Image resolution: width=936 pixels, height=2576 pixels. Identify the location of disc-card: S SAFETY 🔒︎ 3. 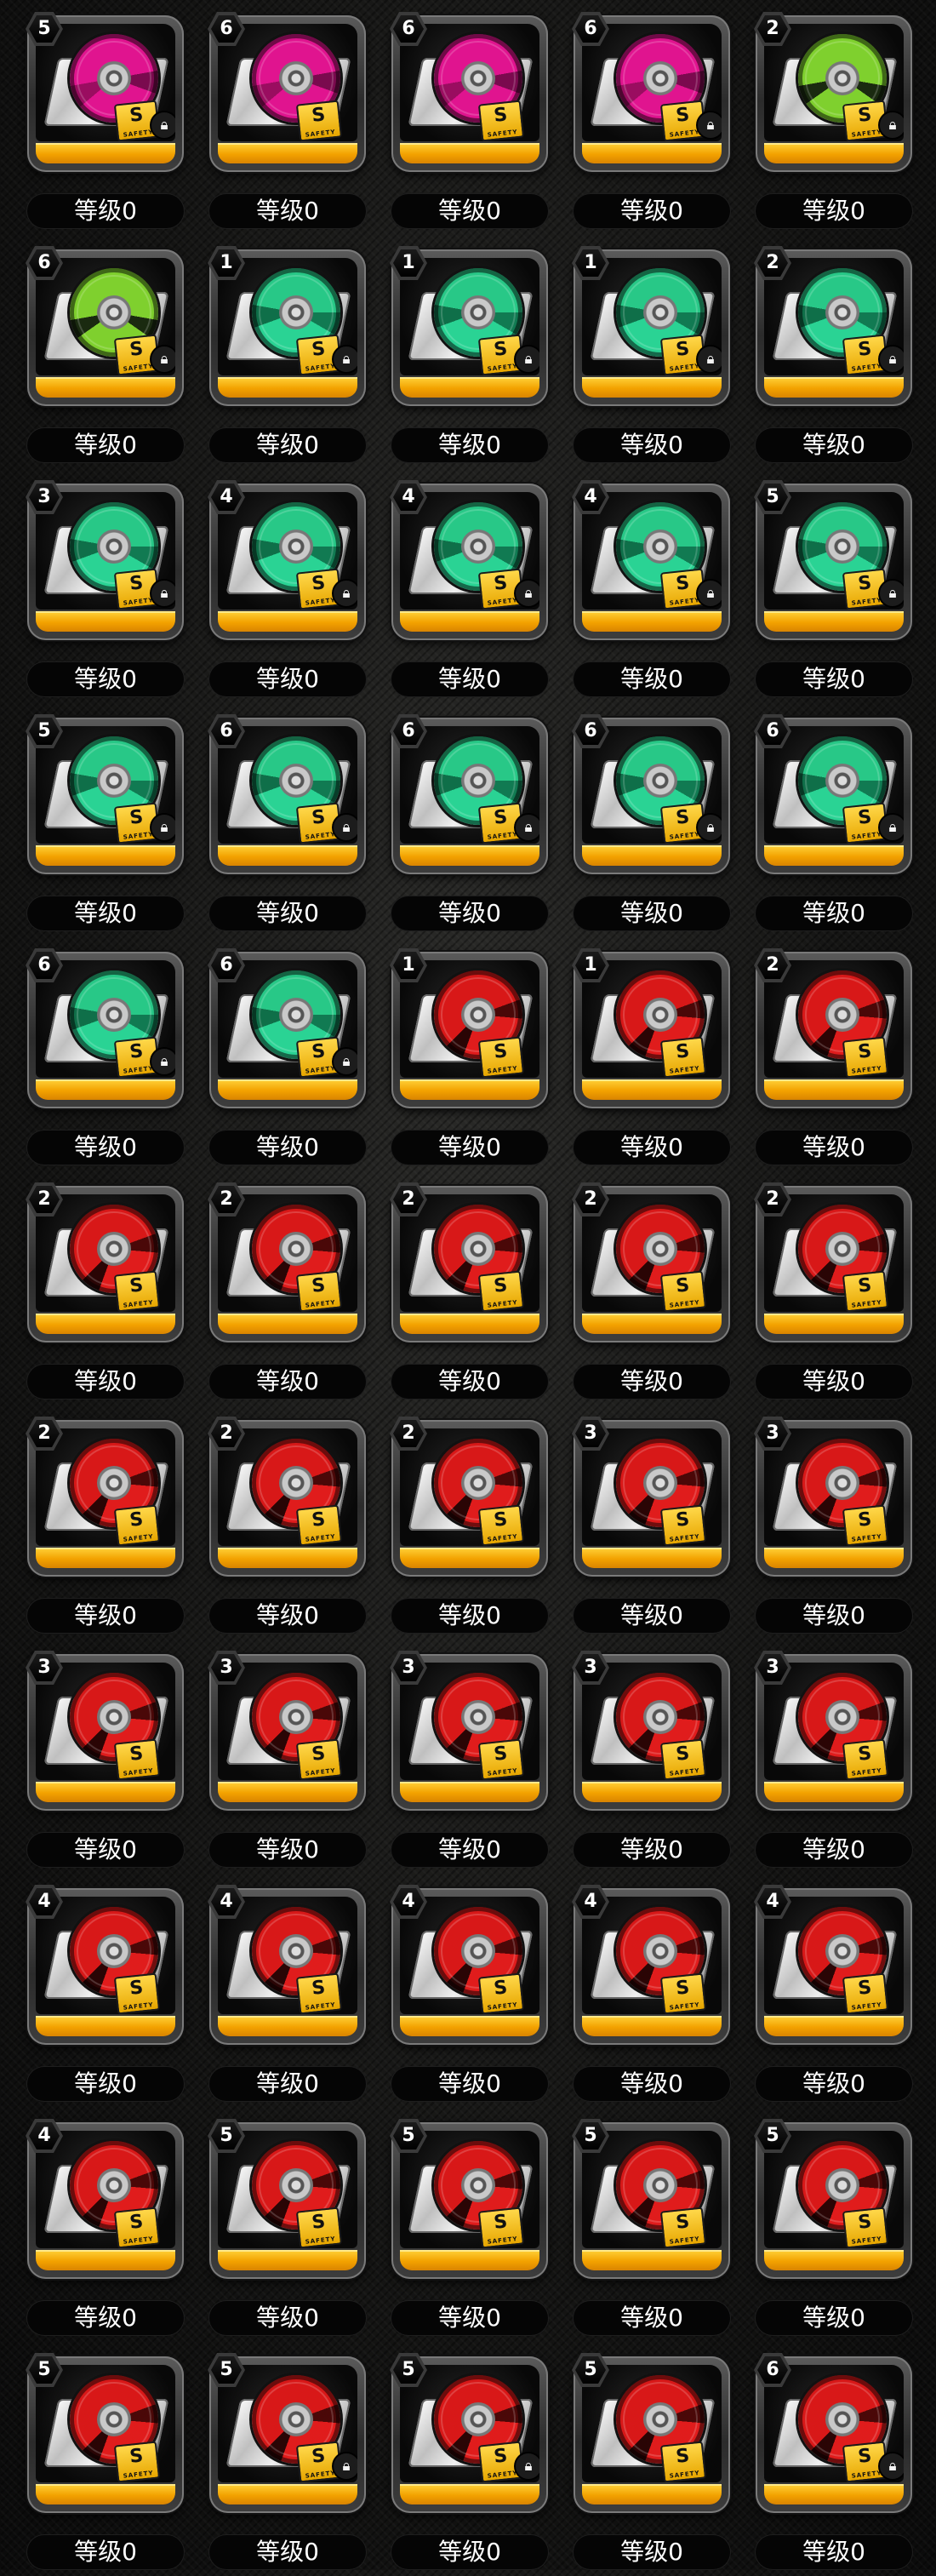
(105, 560).